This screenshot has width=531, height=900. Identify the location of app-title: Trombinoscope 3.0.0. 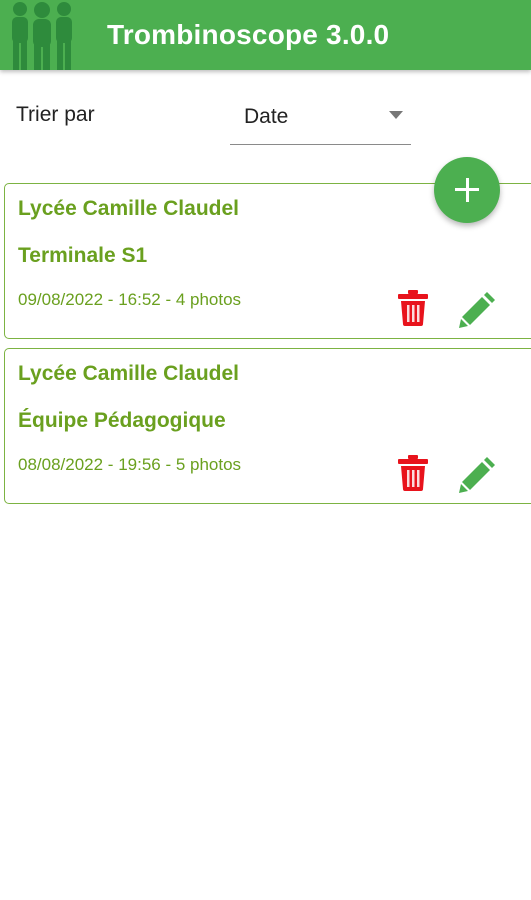
(248, 34).